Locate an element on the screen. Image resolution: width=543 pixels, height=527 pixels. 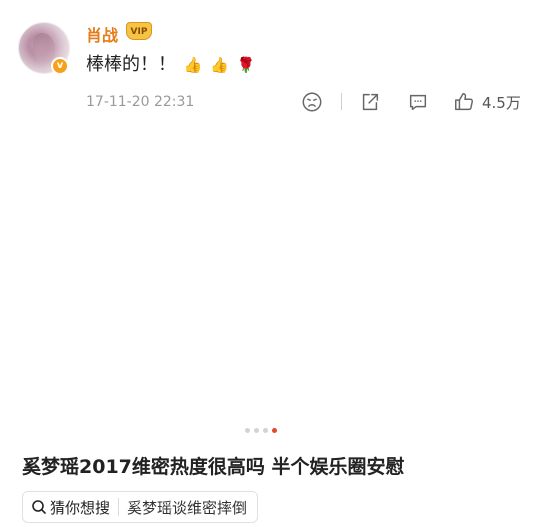
headline-link: 奚梦瑶2017维密热度很高吗 半个娱乐圈安慰 is located at coordinates (213, 465).